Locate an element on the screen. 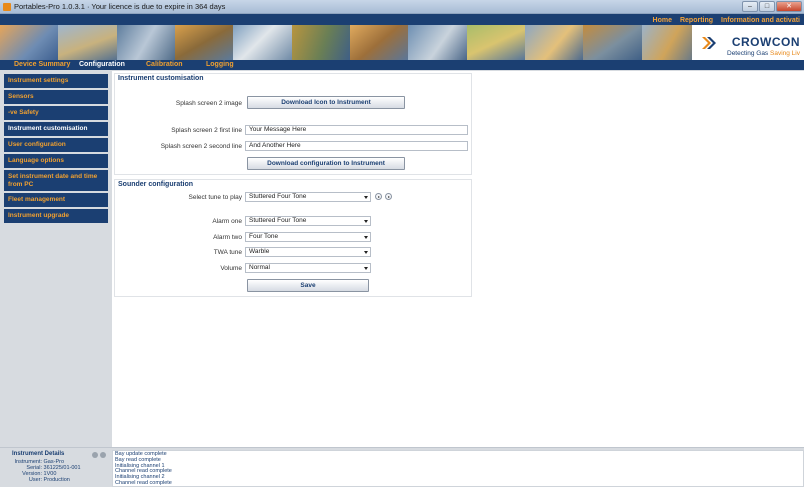 The height and width of the screenshot is (487, 804). crowcon-tagline: Detecting Gas Saving Liv is located at coordinates (763, 53).